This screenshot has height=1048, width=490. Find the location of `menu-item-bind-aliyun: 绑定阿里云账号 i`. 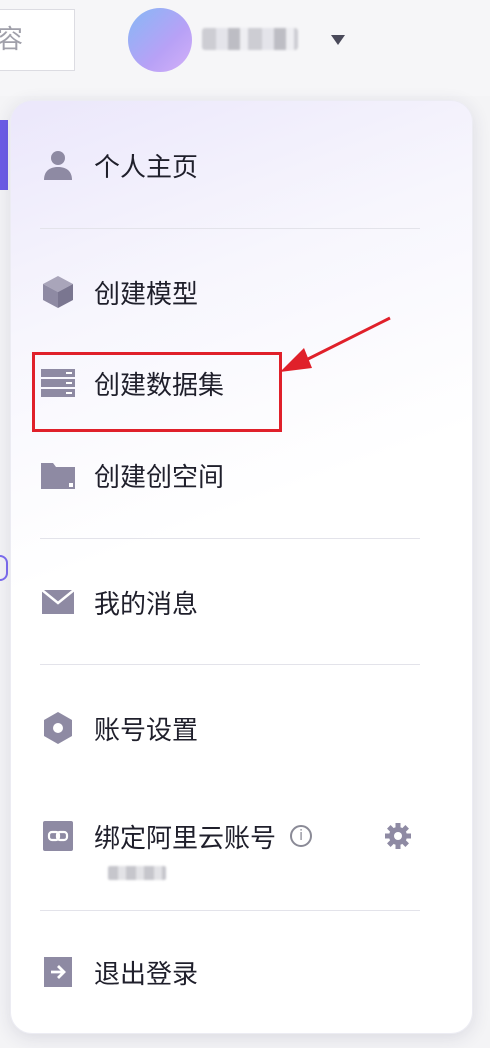

menu-item-bind-aliyun: 绑定阿里云账号 i is located at coordinates (176, 836).